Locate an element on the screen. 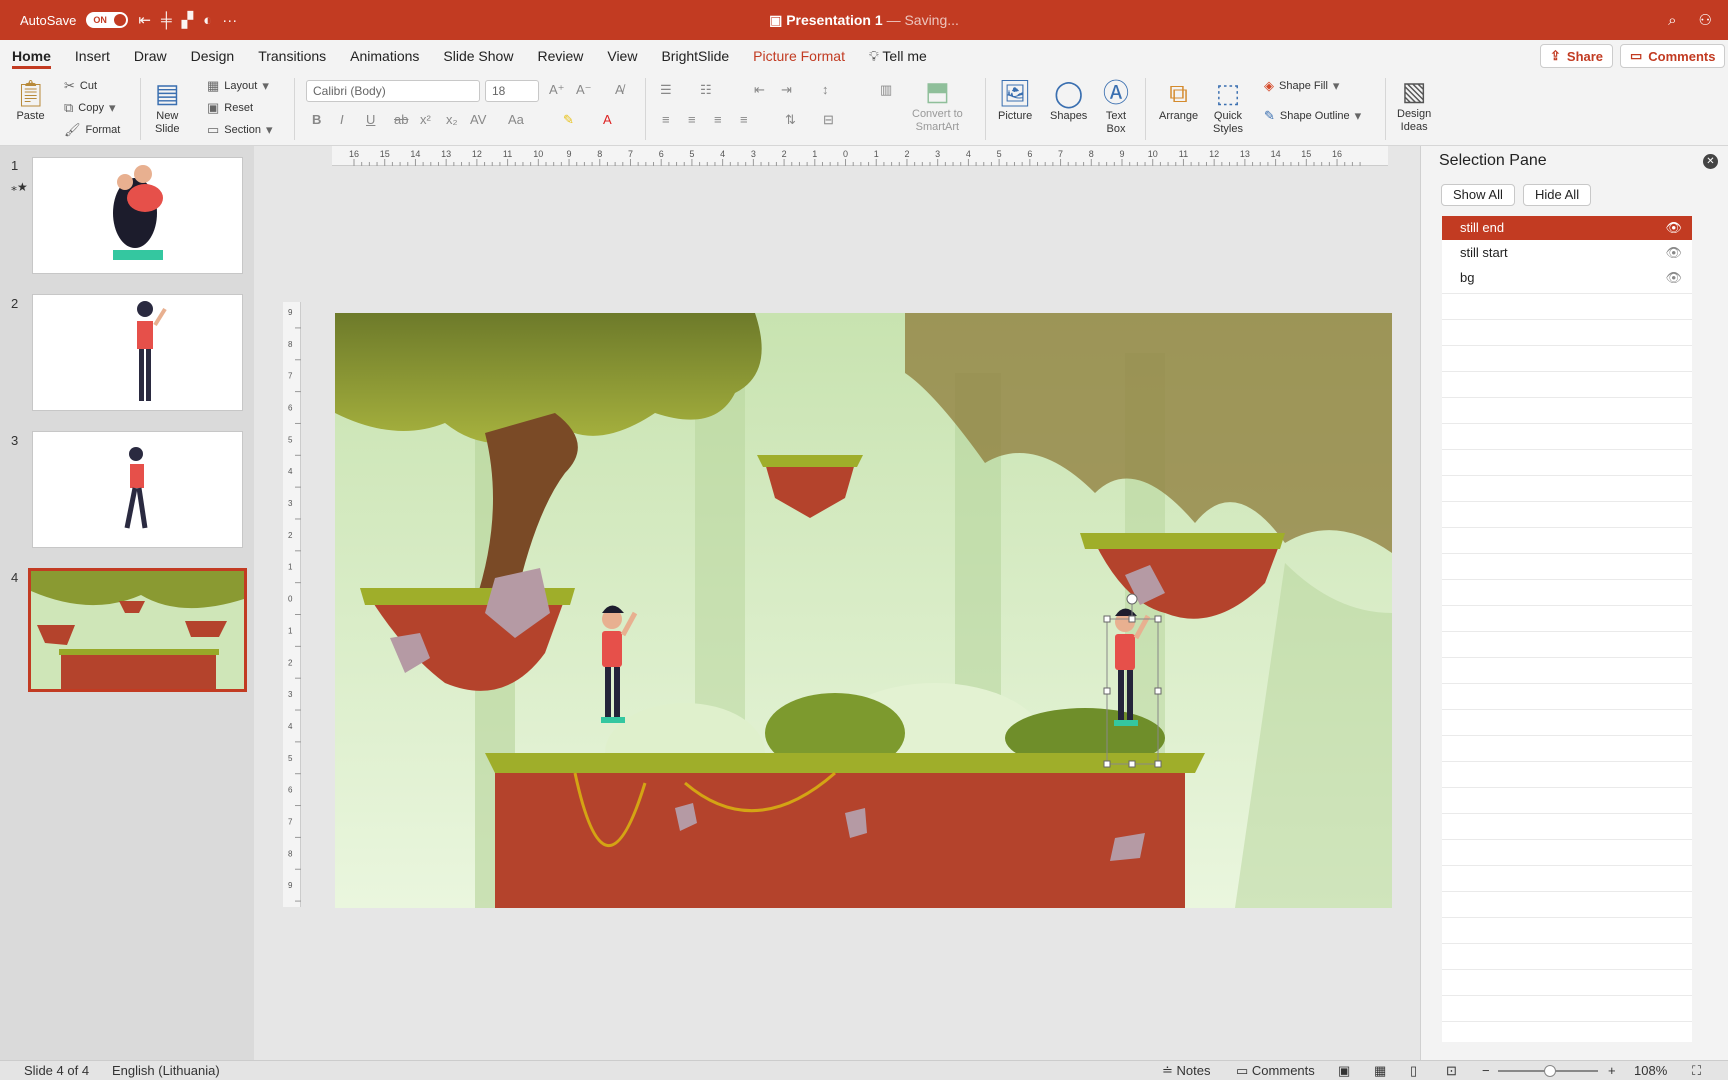 The width and height of the screenshot is (1728, 1080). strikethrough-icon: ab is located at coordinates (401, 119).